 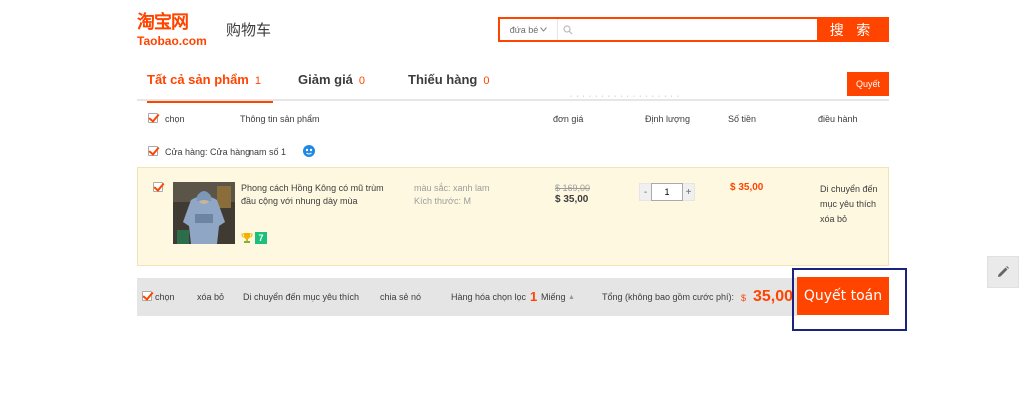 What do you see at coordinates (744, 298) in the screenshot?
I see `total-currency: $` at bounding box center [744, 298].